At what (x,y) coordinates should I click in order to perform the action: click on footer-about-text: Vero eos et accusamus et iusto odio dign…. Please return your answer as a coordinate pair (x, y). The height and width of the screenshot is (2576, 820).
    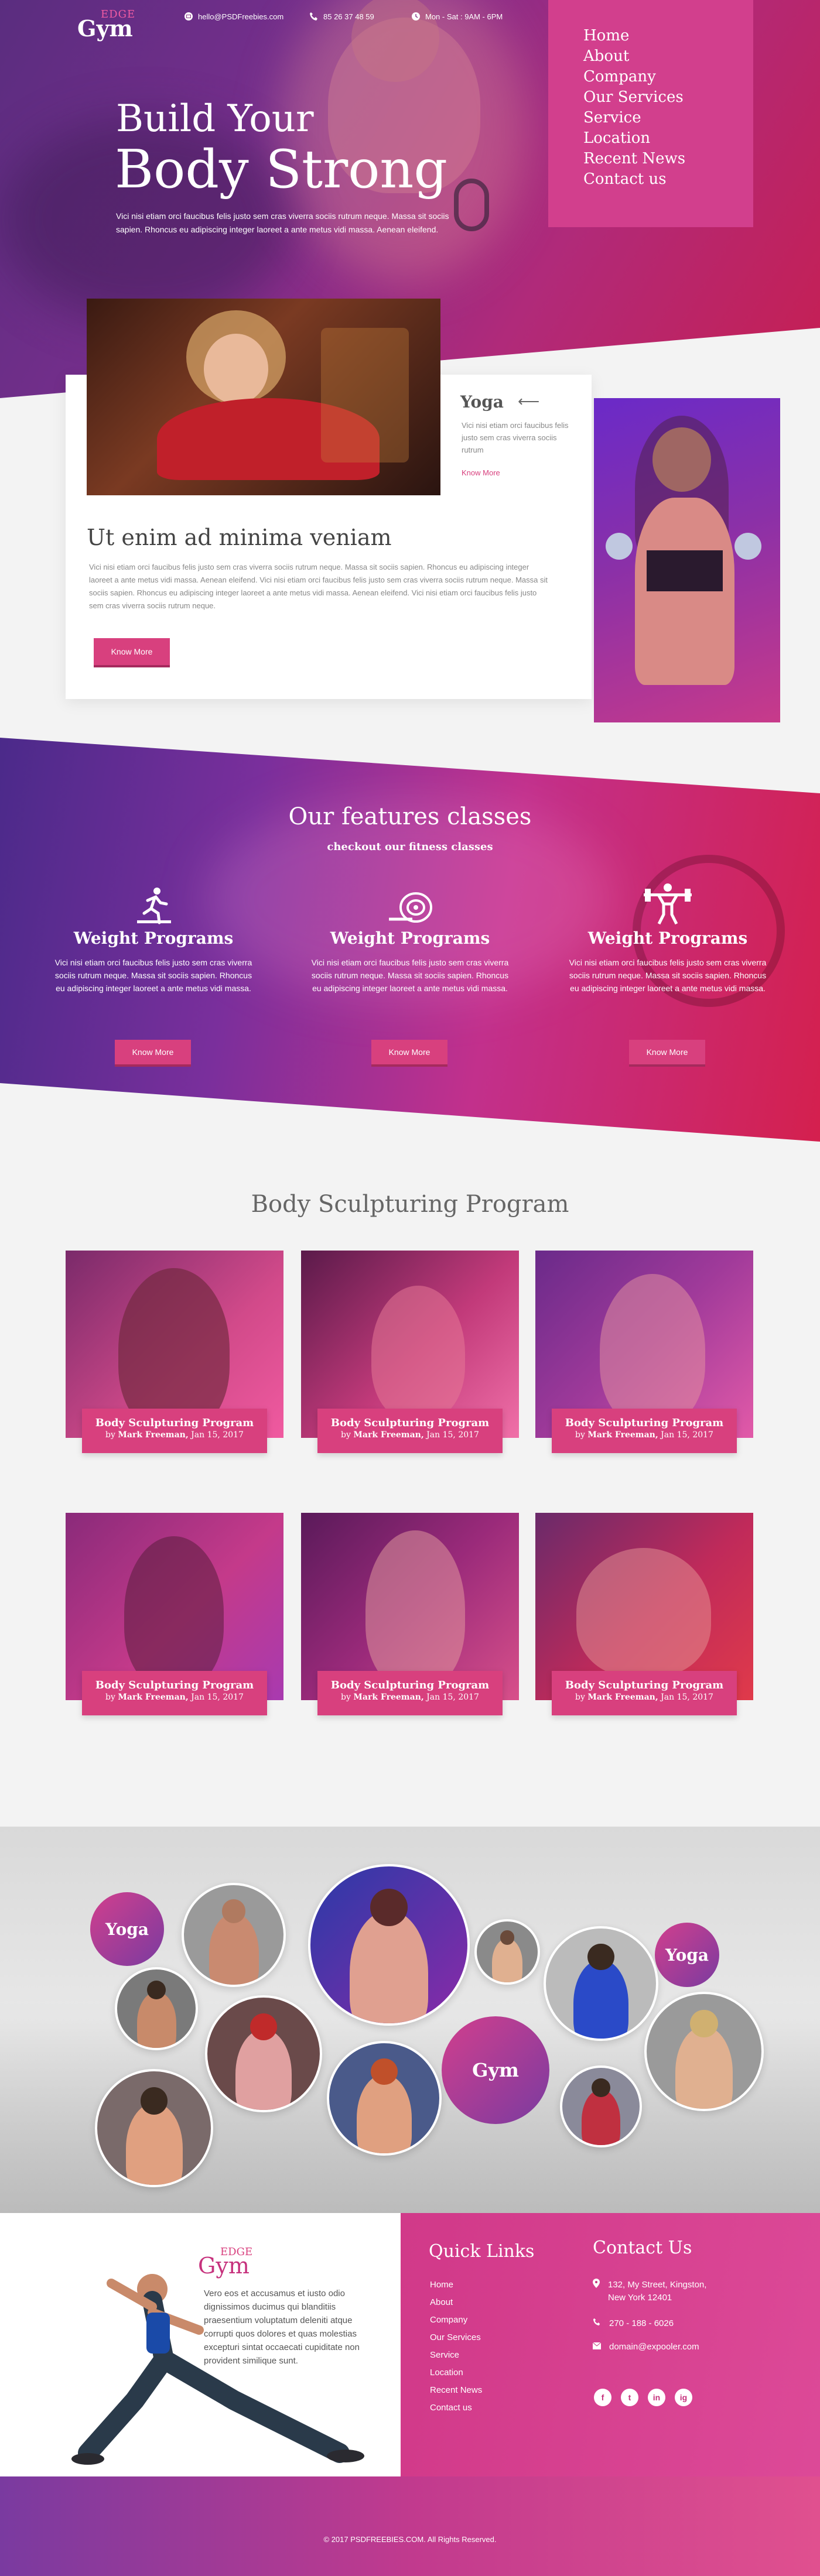
    Looking at the image, I should click on (282, 2327).